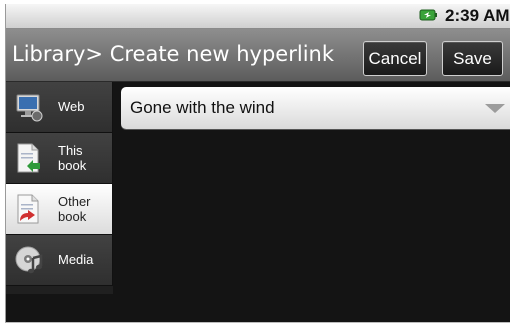  Describe the element at coordinates (428, 15) in the screenshot. I see `battery-icon` at that location.